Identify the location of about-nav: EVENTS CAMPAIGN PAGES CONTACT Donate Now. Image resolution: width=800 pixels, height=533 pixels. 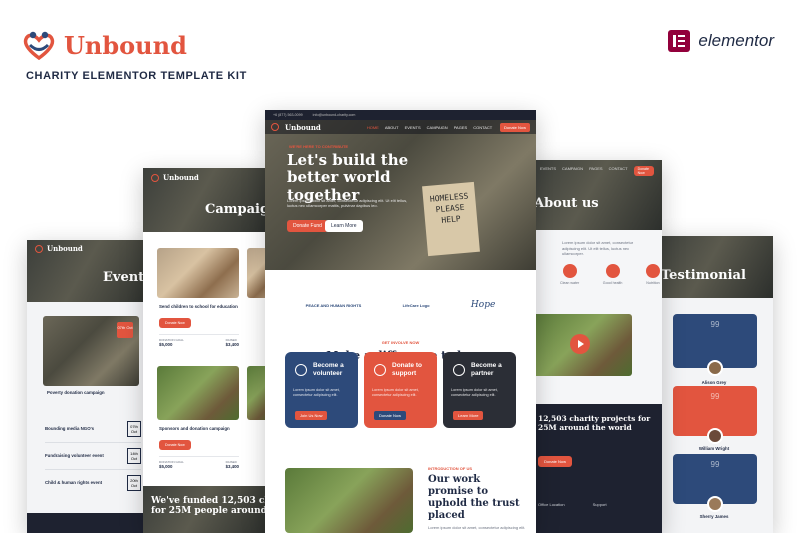
(597, 171).